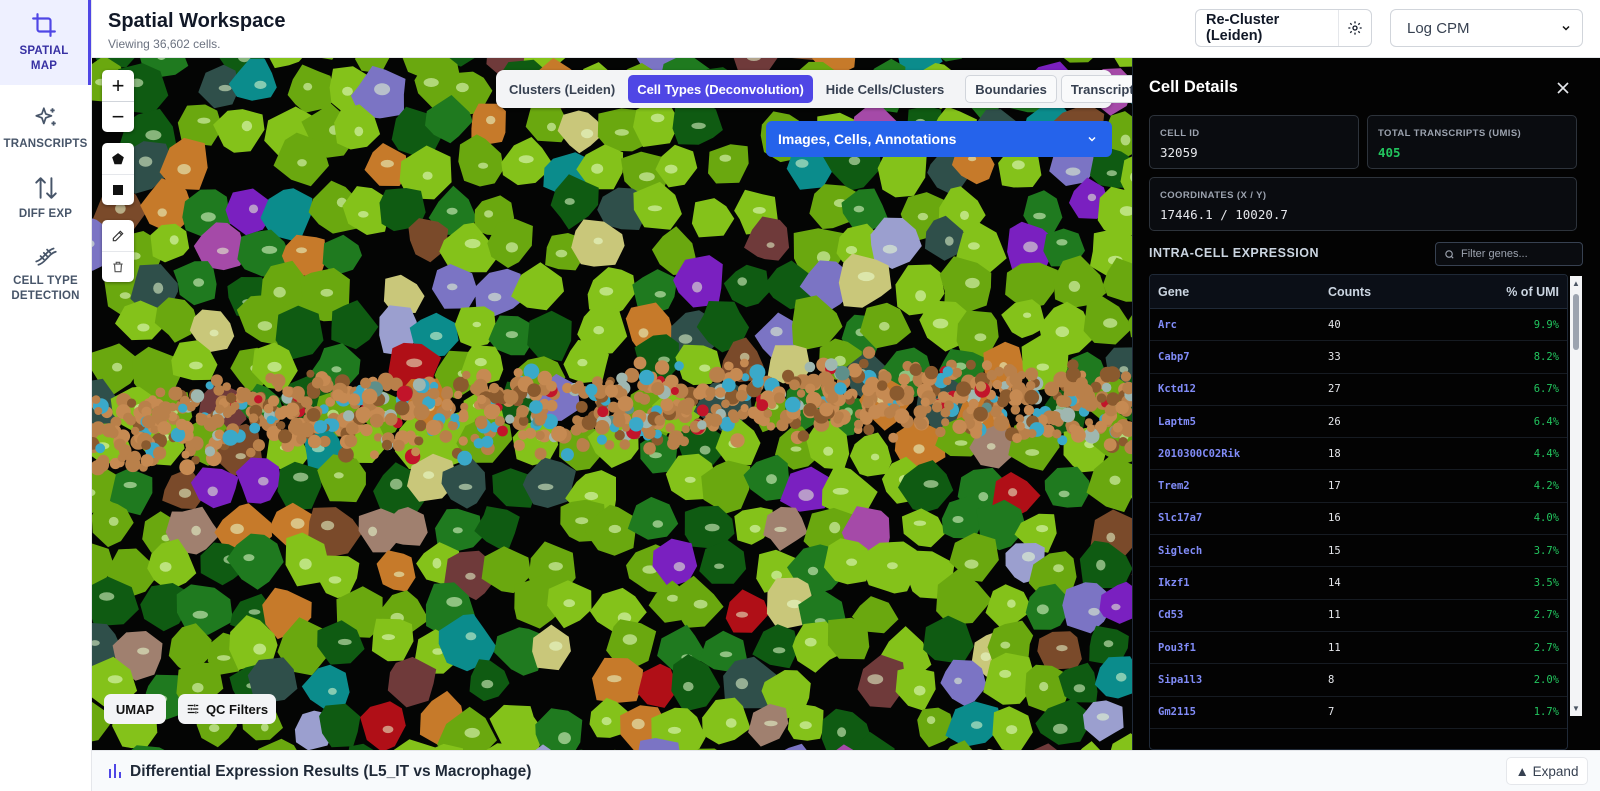 The image size is (1600, 791). What do you see at coordinates (1576, 283) in the screenshot?
I see `scroll-up-arrow: ▲` at bounding box center [1576, 283].